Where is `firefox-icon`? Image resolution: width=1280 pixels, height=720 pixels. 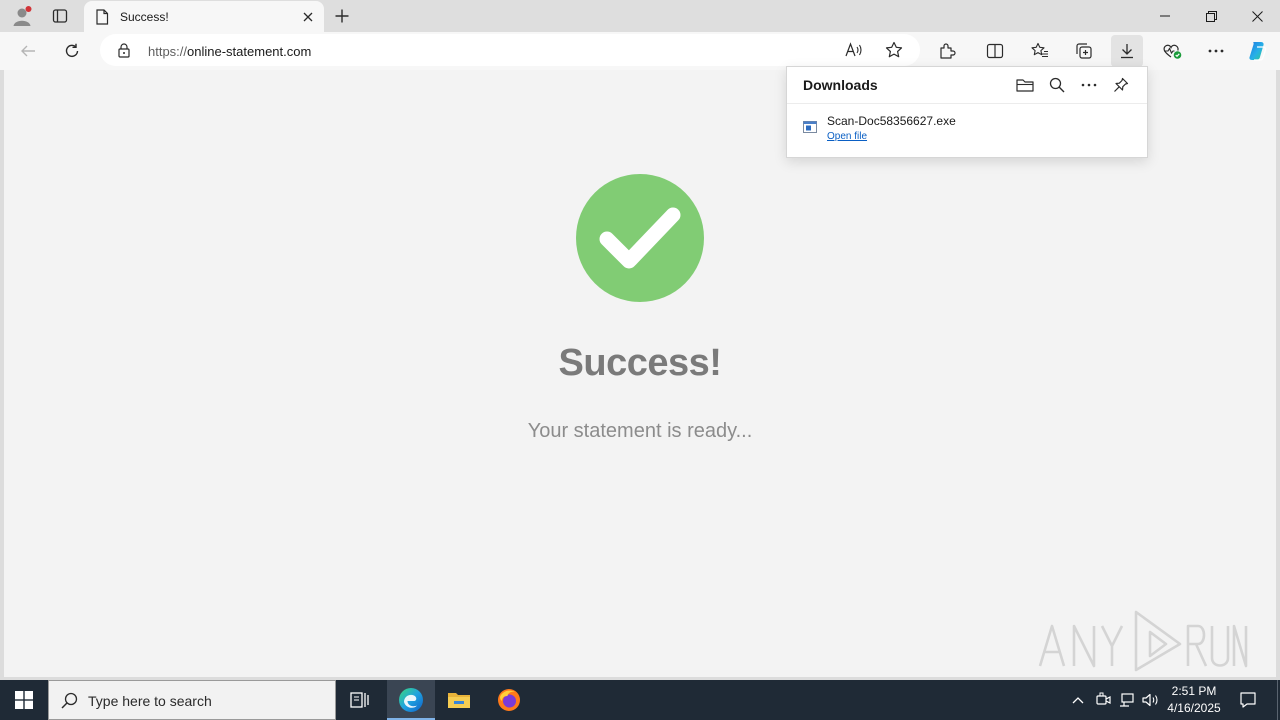
firefox-icon is located at coordinates (509, 700).